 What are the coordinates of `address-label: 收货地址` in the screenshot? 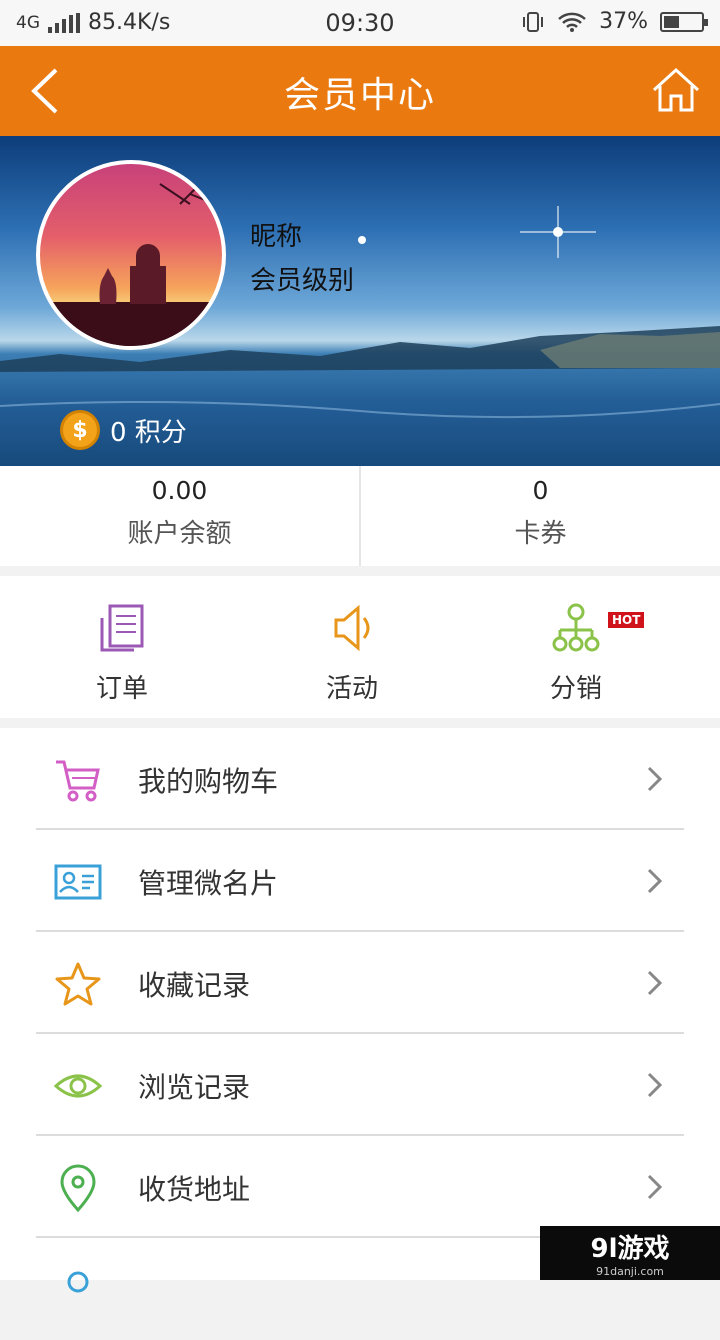 It's located at (194, 1189).